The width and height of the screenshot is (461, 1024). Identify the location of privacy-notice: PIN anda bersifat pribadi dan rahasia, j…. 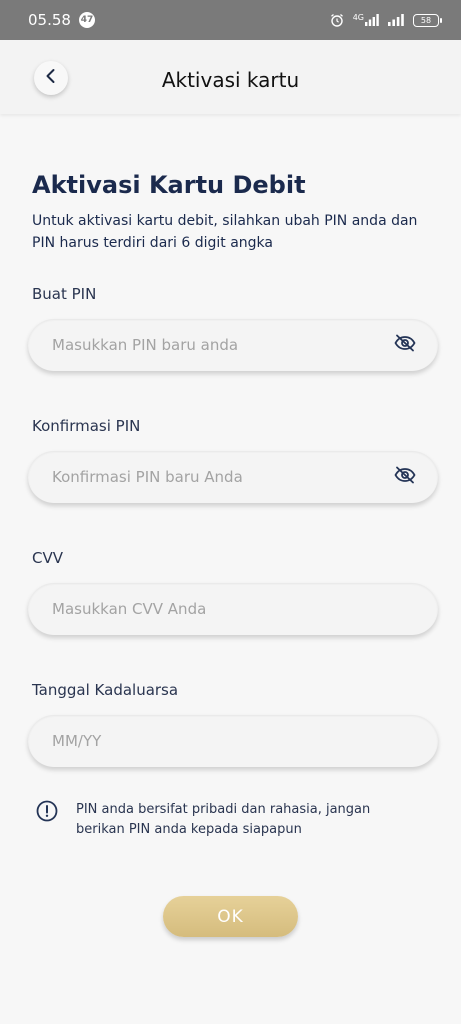
(226, 820).